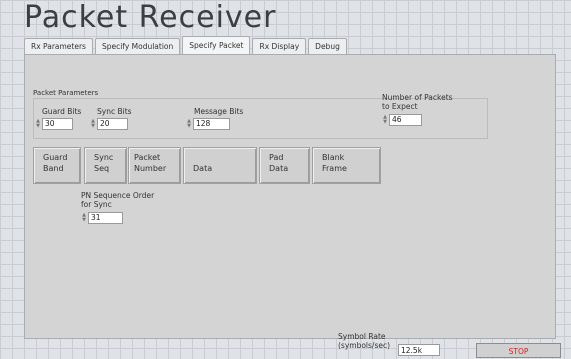 The image size is (571, 359). What do you see at coordinates (112, 124) in the screenshot?
I see `sync-bits-input: 20` at bounding box center [112, 124].